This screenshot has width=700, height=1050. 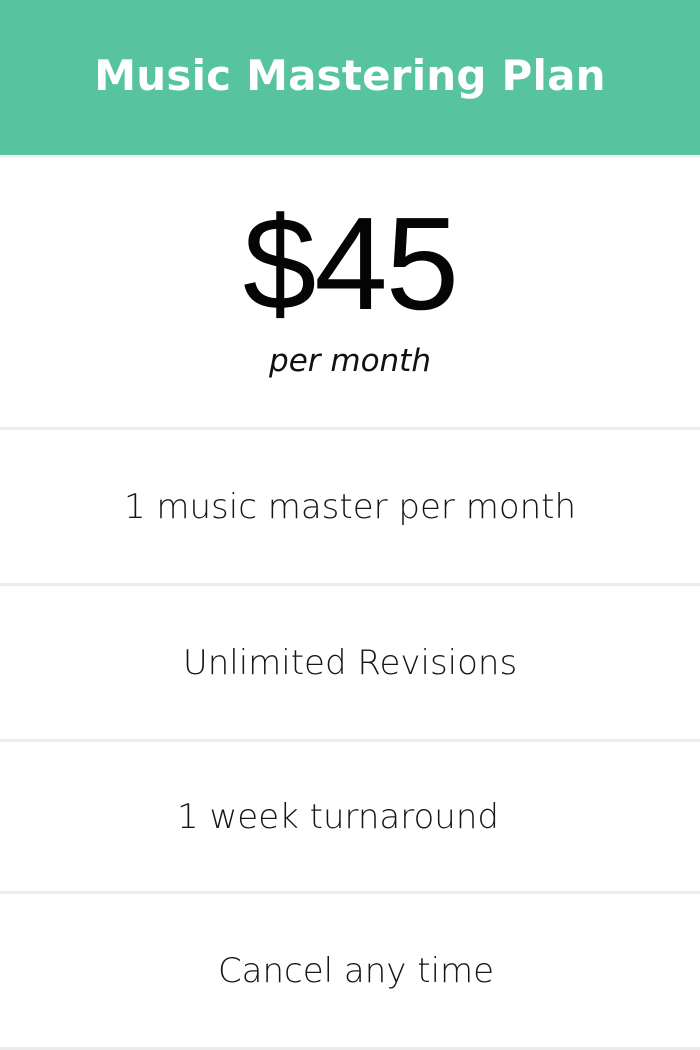 I want to click on feature-row: Cancel any time, so click(x=350, y=972).